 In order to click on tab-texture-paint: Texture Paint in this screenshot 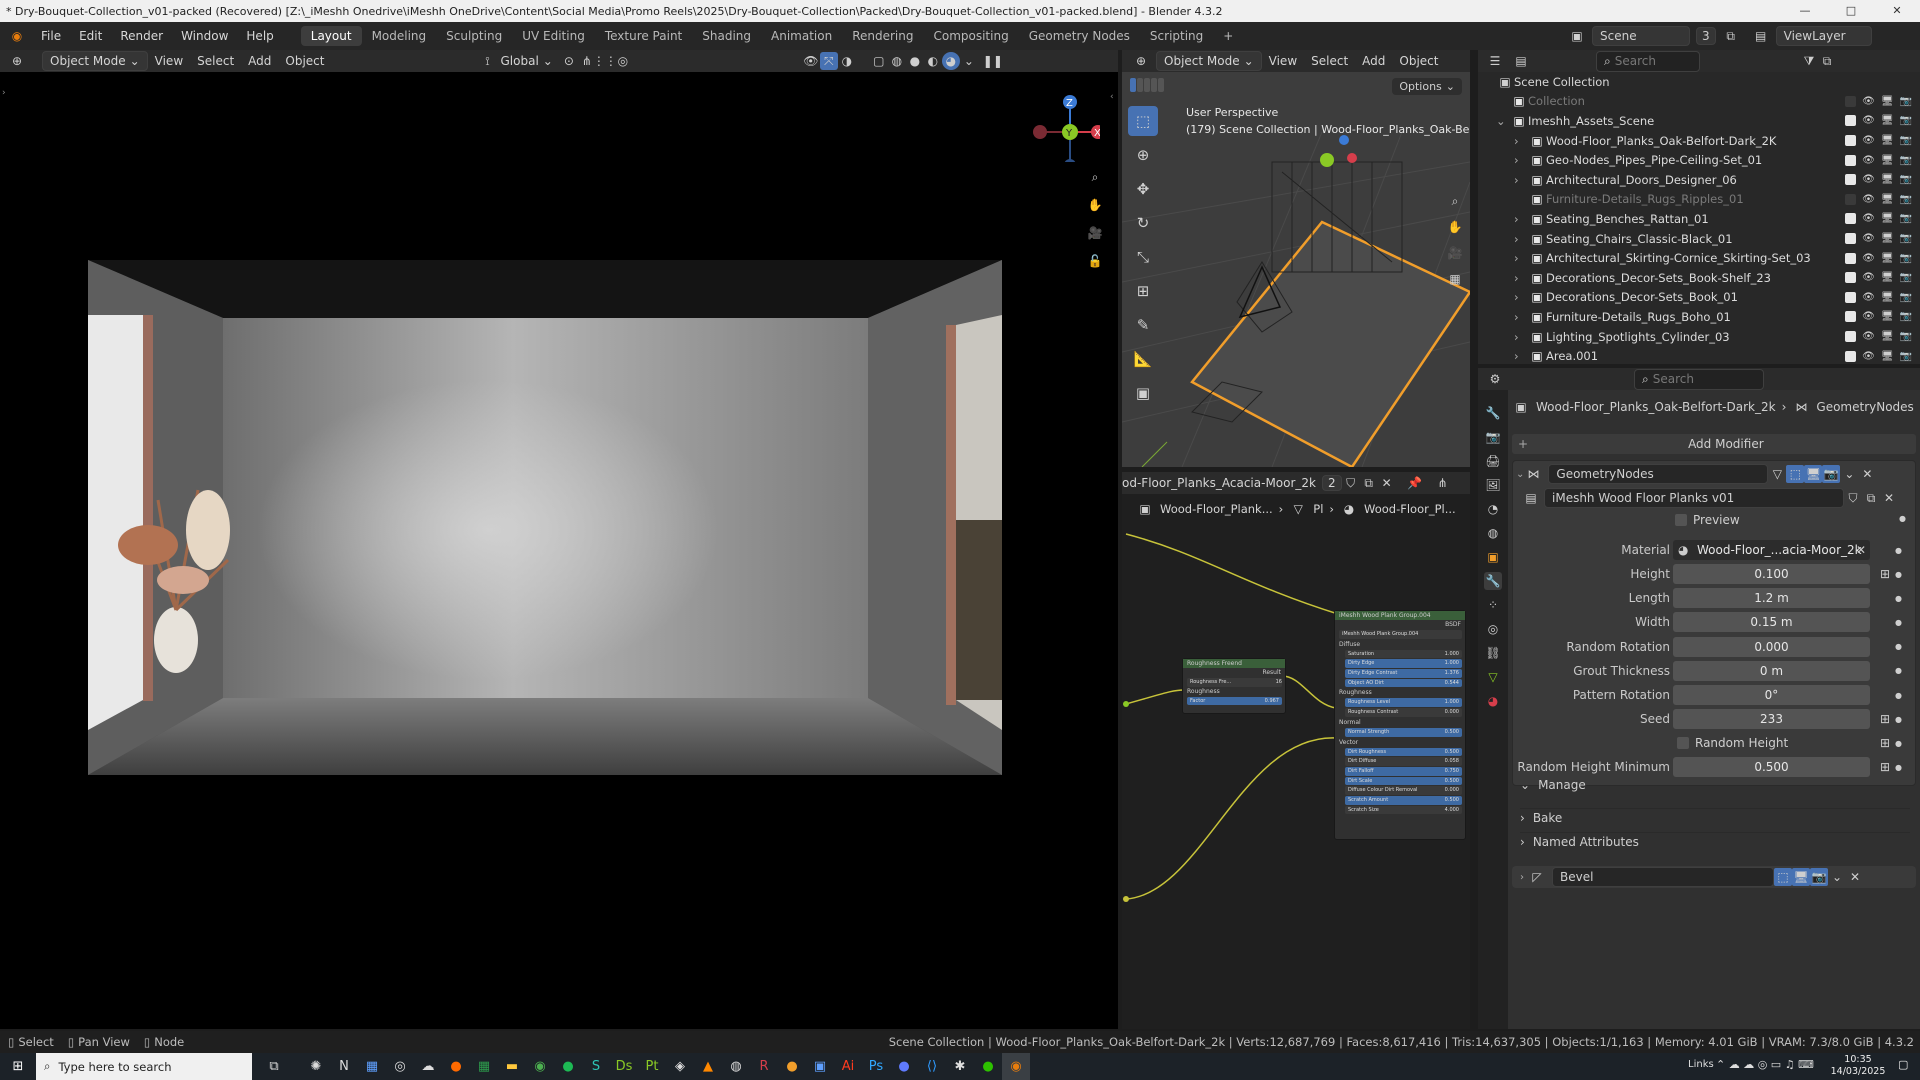, I will do `click(643, 36)`.